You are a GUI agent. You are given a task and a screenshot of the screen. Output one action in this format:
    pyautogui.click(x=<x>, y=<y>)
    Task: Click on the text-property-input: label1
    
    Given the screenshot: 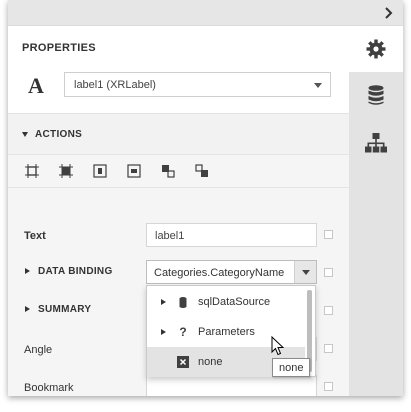 What is the action you would take?
    pyautogui.click(x=231, y=235)
    